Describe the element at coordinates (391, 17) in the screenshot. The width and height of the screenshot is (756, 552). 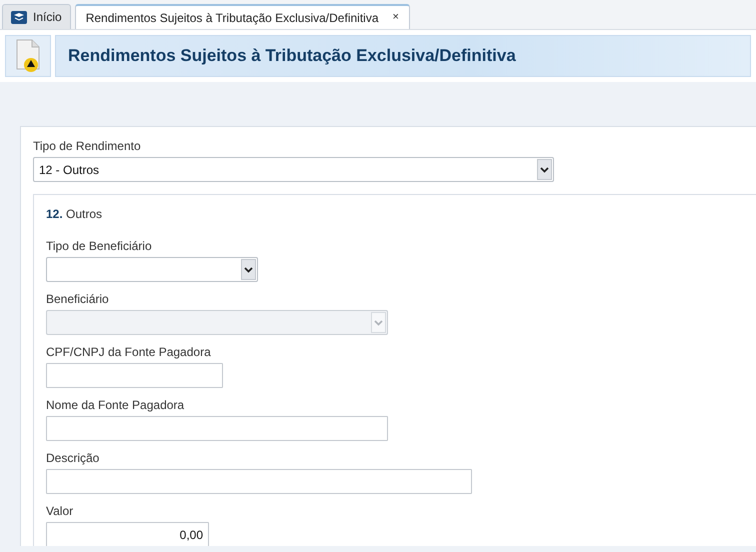
I see `close-button: ×` at that location.